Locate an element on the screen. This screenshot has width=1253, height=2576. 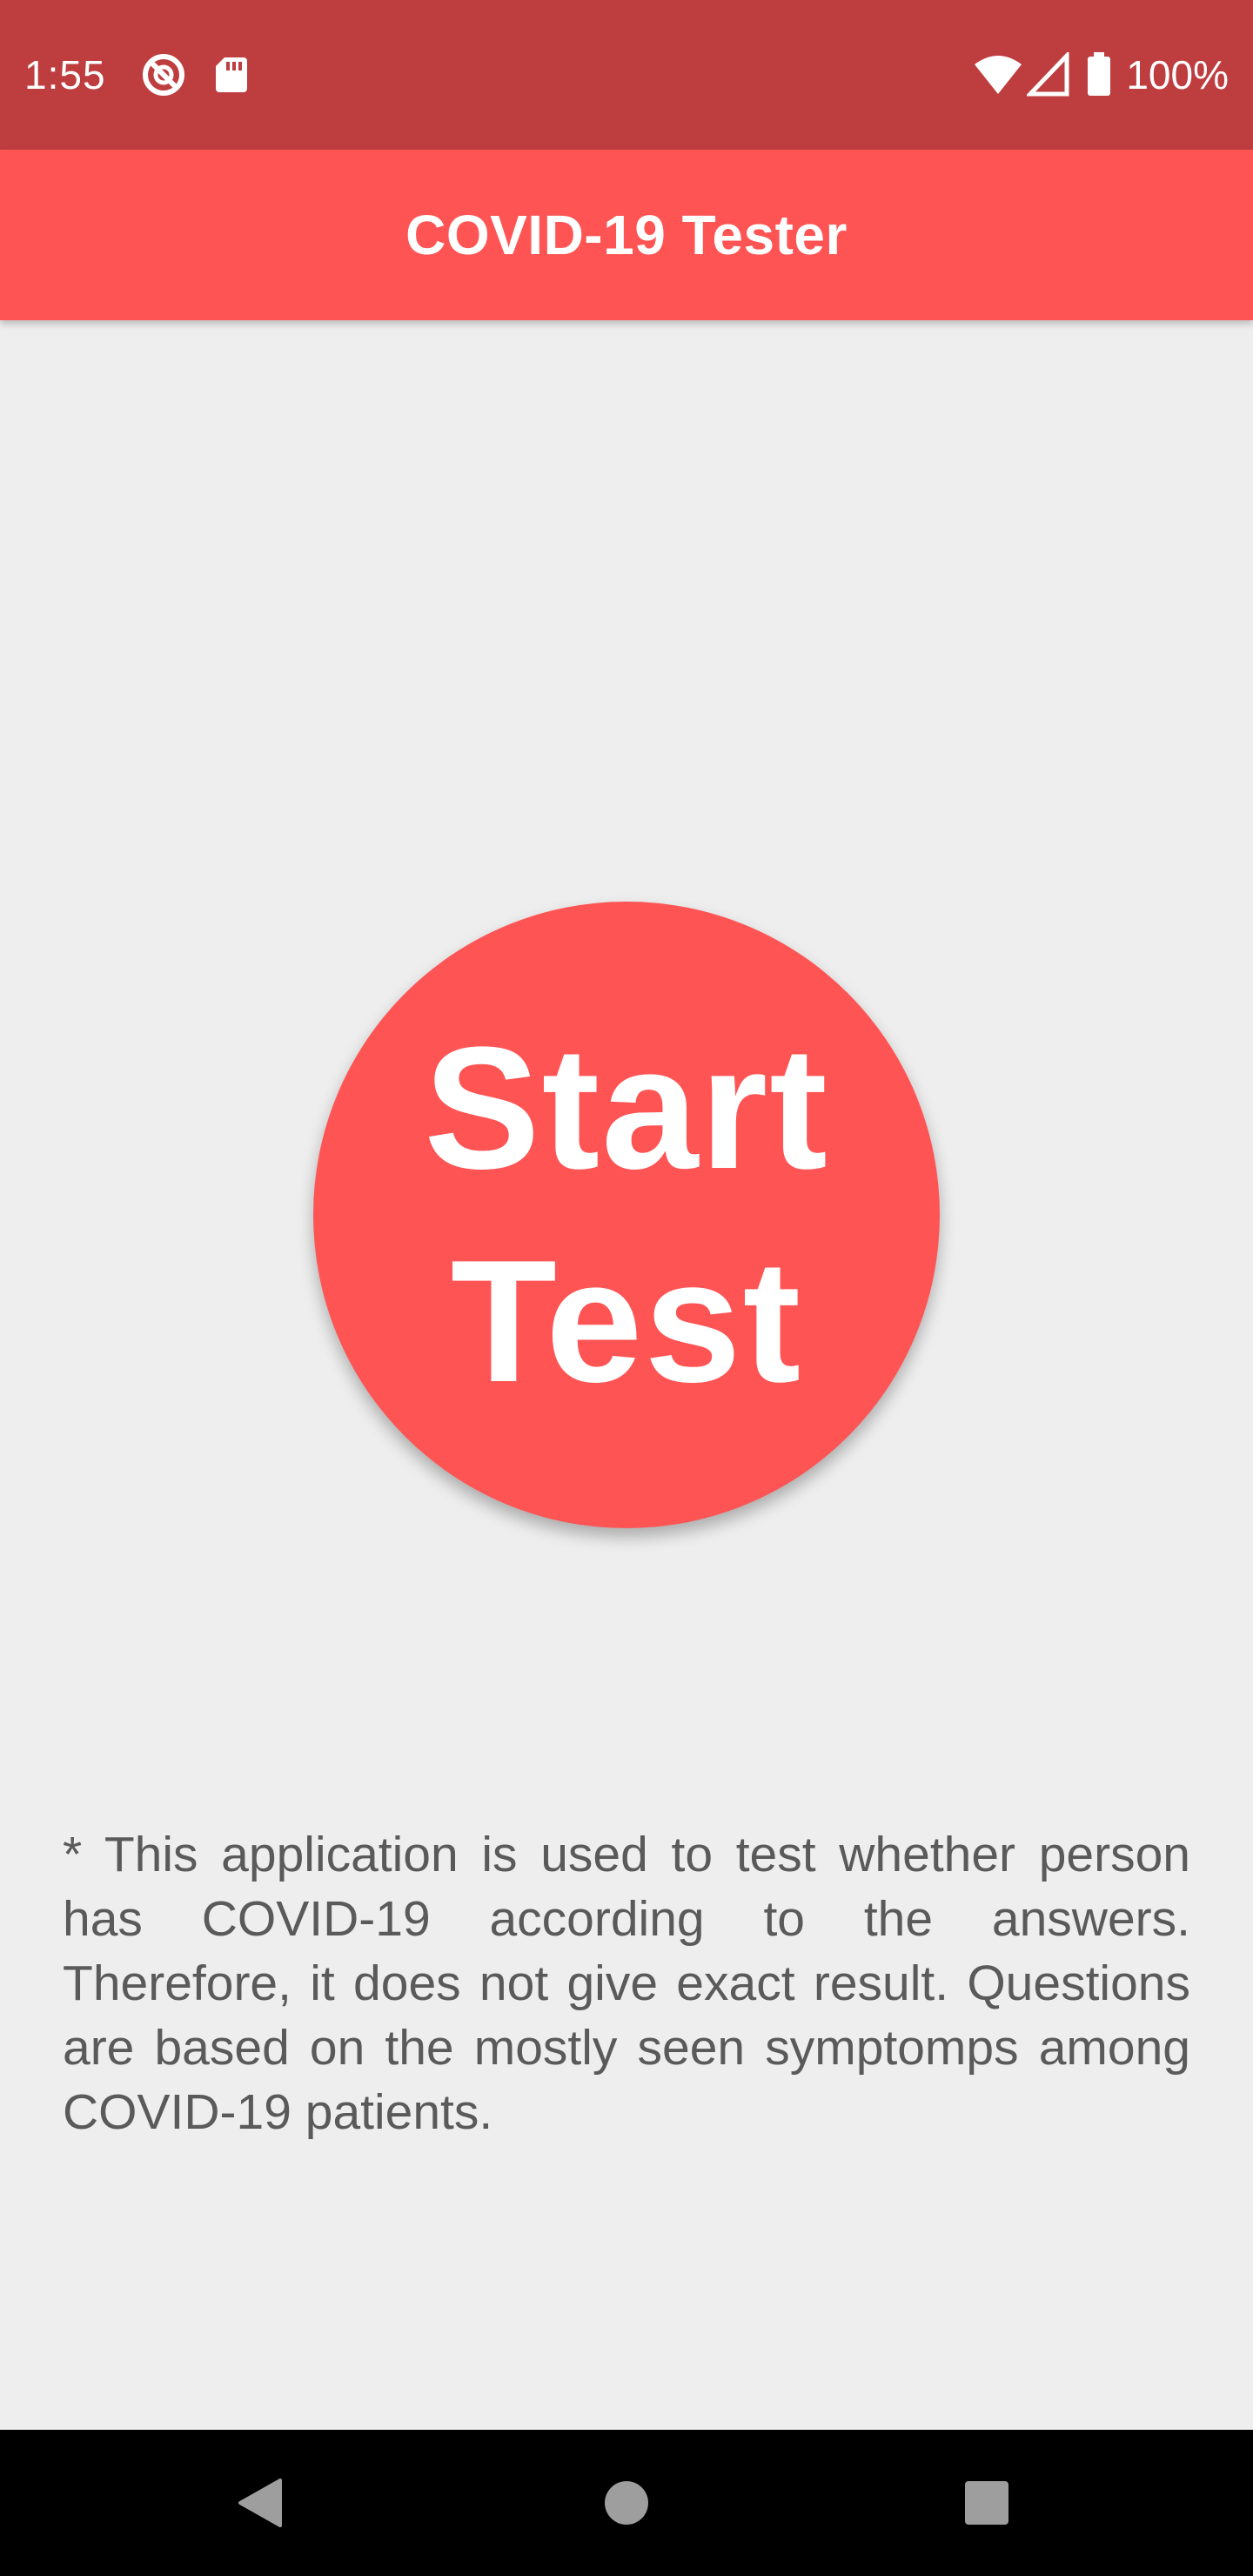
back-icon is located at coordinates (261, 2503).